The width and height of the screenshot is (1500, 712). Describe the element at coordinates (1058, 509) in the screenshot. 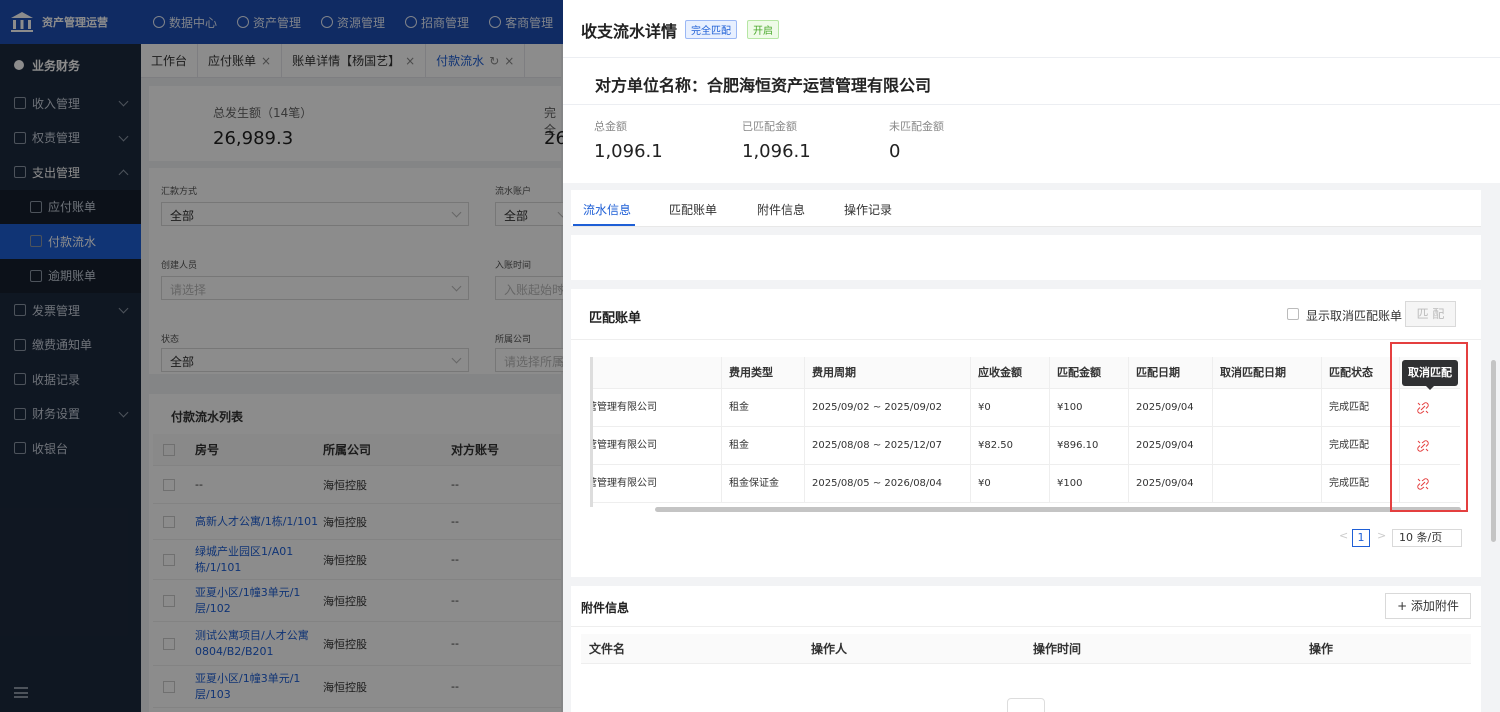

I see `horizontal-scrollbar` at that location.